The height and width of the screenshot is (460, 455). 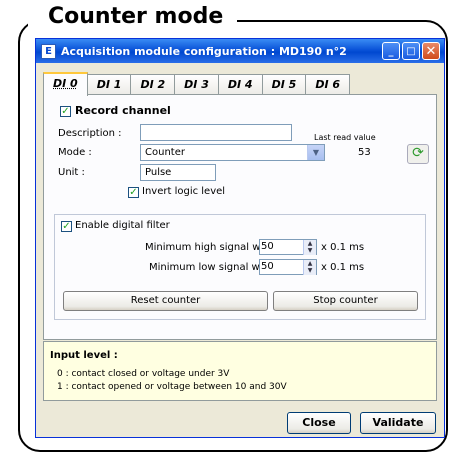 I want to click on unit-label: Unit :, so click(x=71, y=172).